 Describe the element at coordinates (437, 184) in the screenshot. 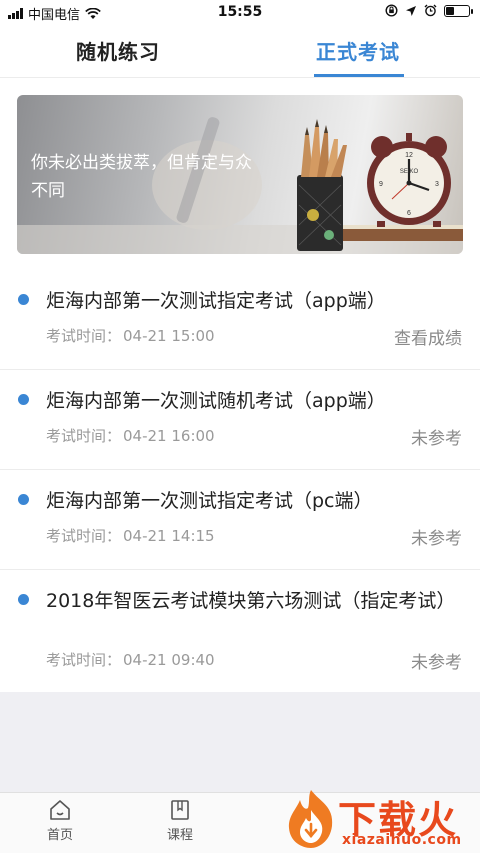

I see `svg-text: 3` at that location.